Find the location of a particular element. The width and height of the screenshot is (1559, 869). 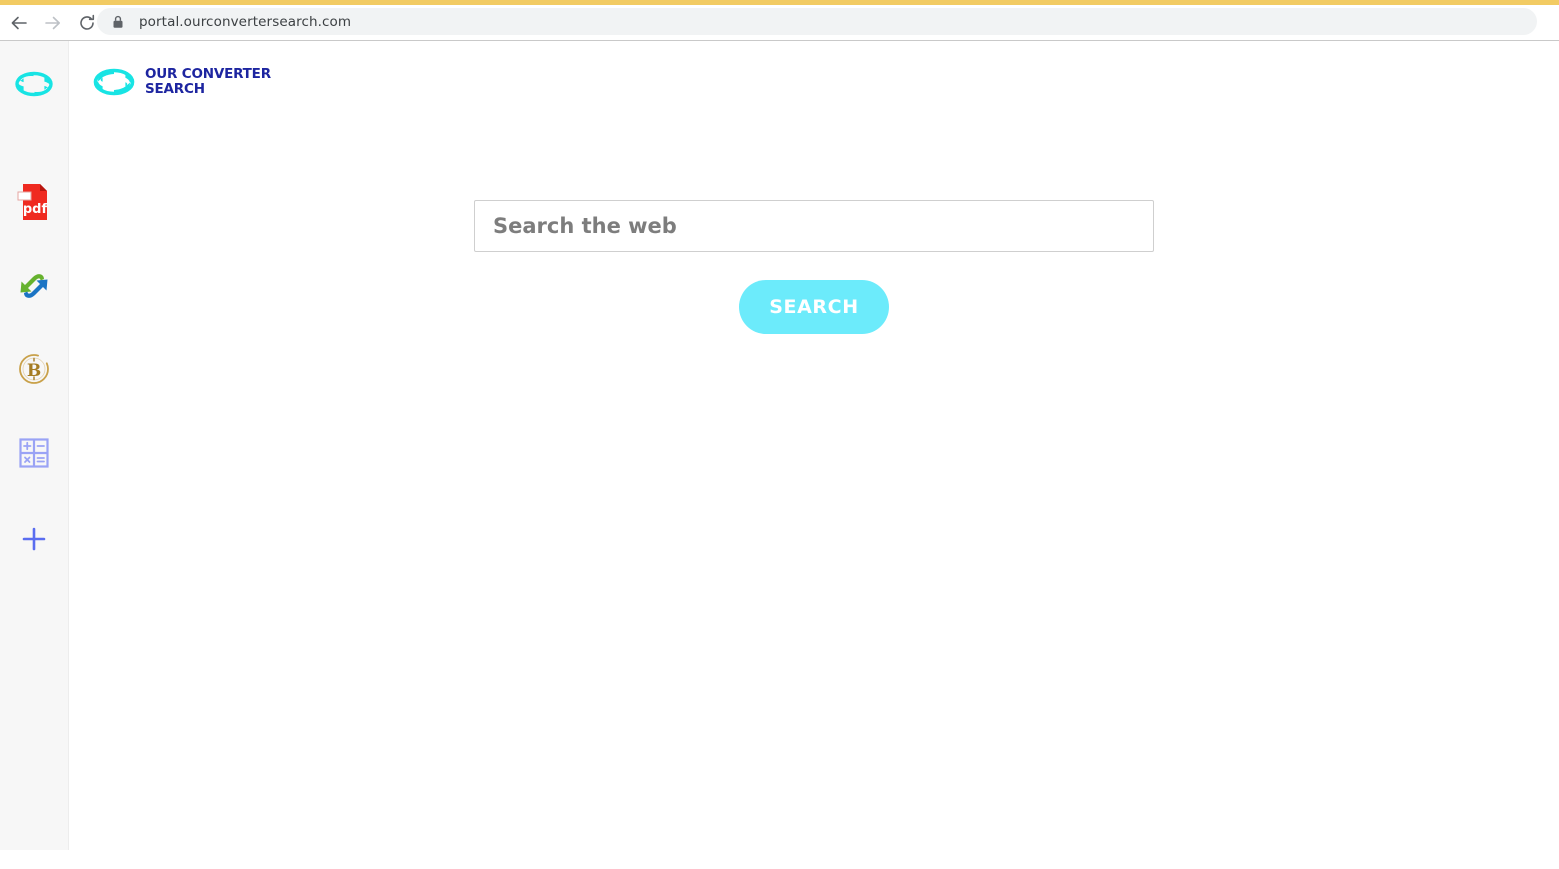

extension-sidebar: pdf B is located at coordinates (34, 445).